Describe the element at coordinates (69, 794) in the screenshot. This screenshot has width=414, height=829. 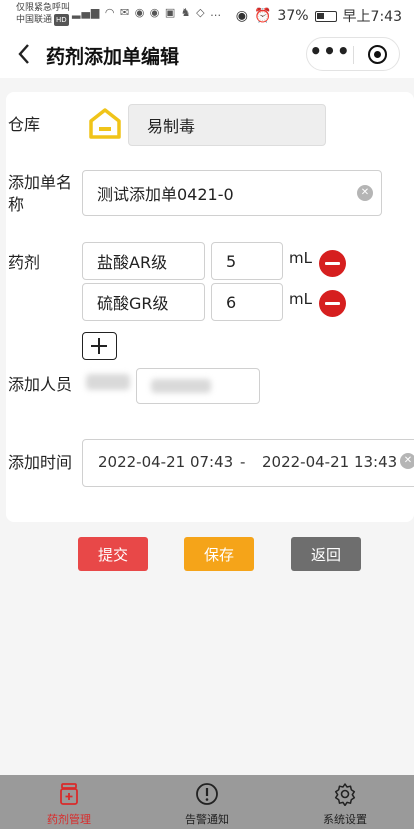
I see `medicine-icon` at that location.